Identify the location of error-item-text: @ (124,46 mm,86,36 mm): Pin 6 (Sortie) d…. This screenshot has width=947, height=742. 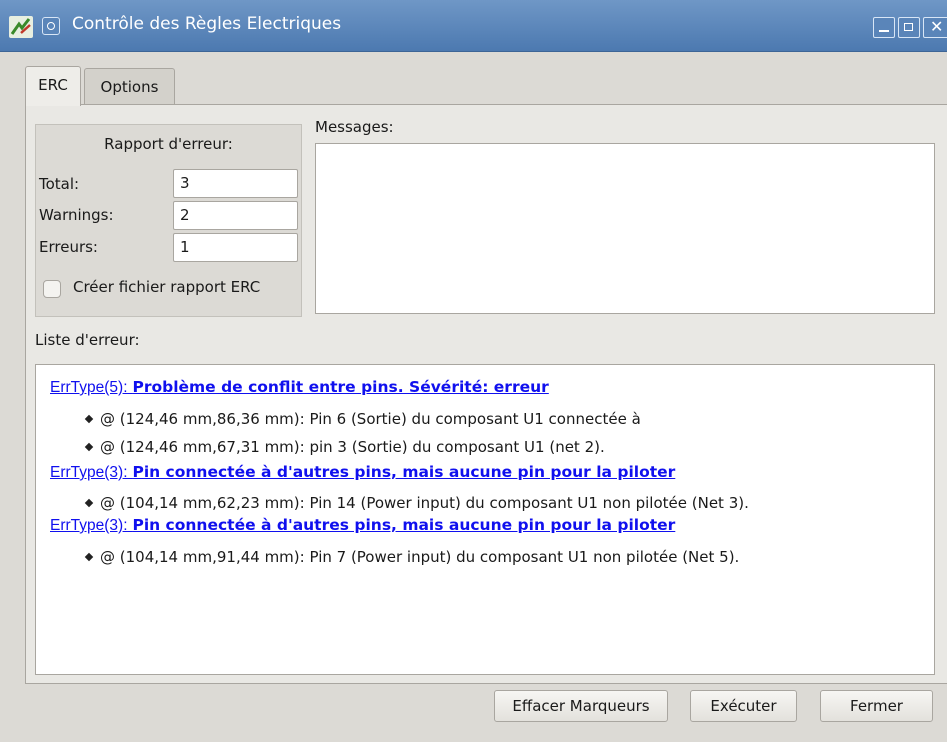
(370, 419).